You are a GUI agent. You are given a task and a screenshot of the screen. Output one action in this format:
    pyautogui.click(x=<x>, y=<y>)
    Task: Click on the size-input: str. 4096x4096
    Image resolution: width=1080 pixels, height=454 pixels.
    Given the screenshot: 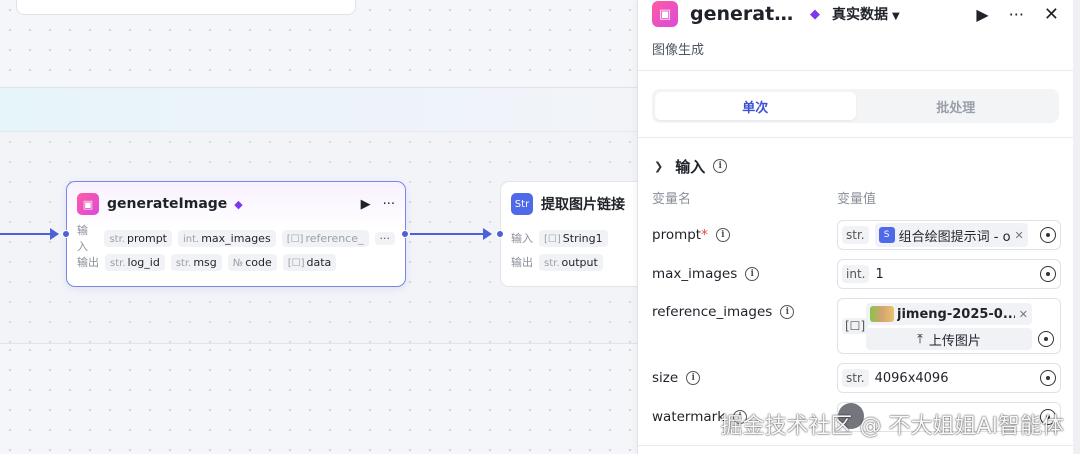 What is the action you would take?
    pyautogui.click(x=949, y=378)
    